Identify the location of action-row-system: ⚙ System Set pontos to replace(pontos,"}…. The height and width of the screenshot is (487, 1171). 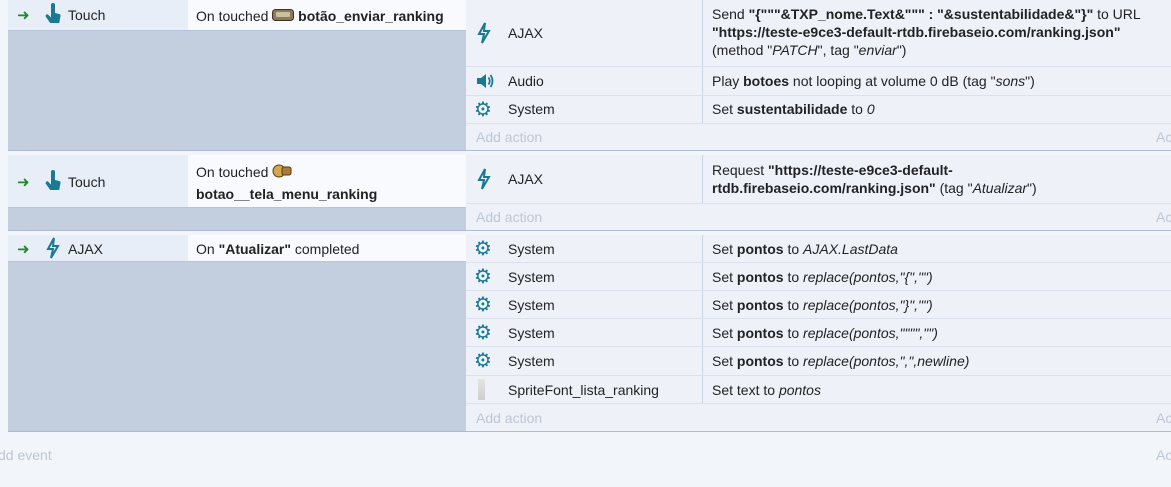
(818, 305).